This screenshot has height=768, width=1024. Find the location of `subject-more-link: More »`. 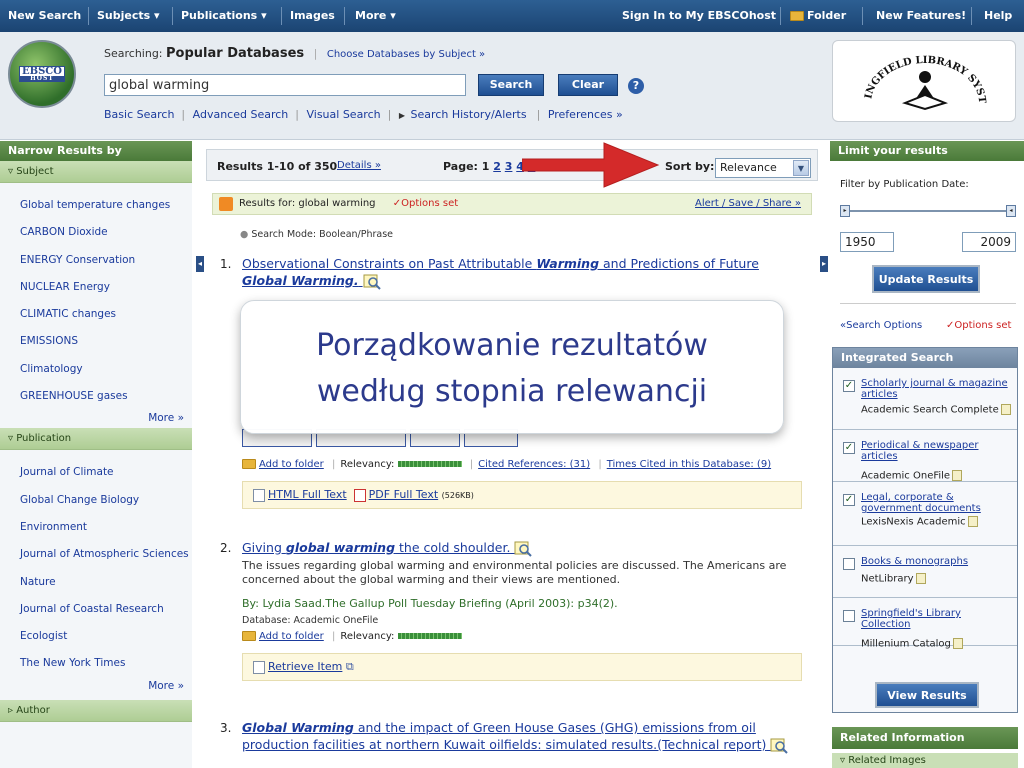

subject-more-link: More » is located at coordinates (96, 419).